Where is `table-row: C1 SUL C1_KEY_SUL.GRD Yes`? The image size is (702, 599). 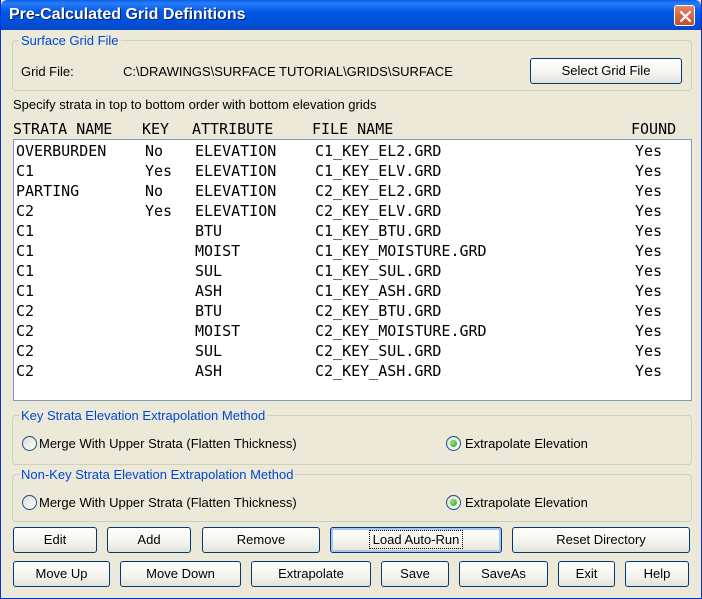
table-row: C1 SUL C1_KEY_SUL.GRD Yes is located at coordinates (352, 271).